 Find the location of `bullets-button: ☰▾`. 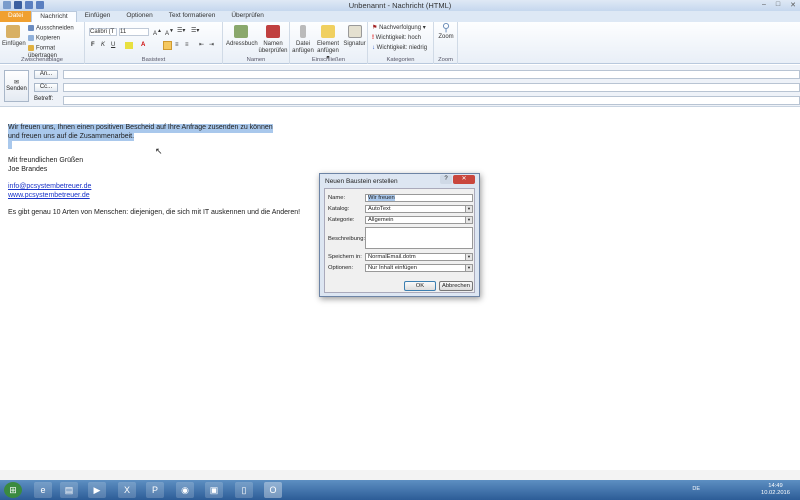

bullets-button: ☰▾ is located at coordinates (181, 31).